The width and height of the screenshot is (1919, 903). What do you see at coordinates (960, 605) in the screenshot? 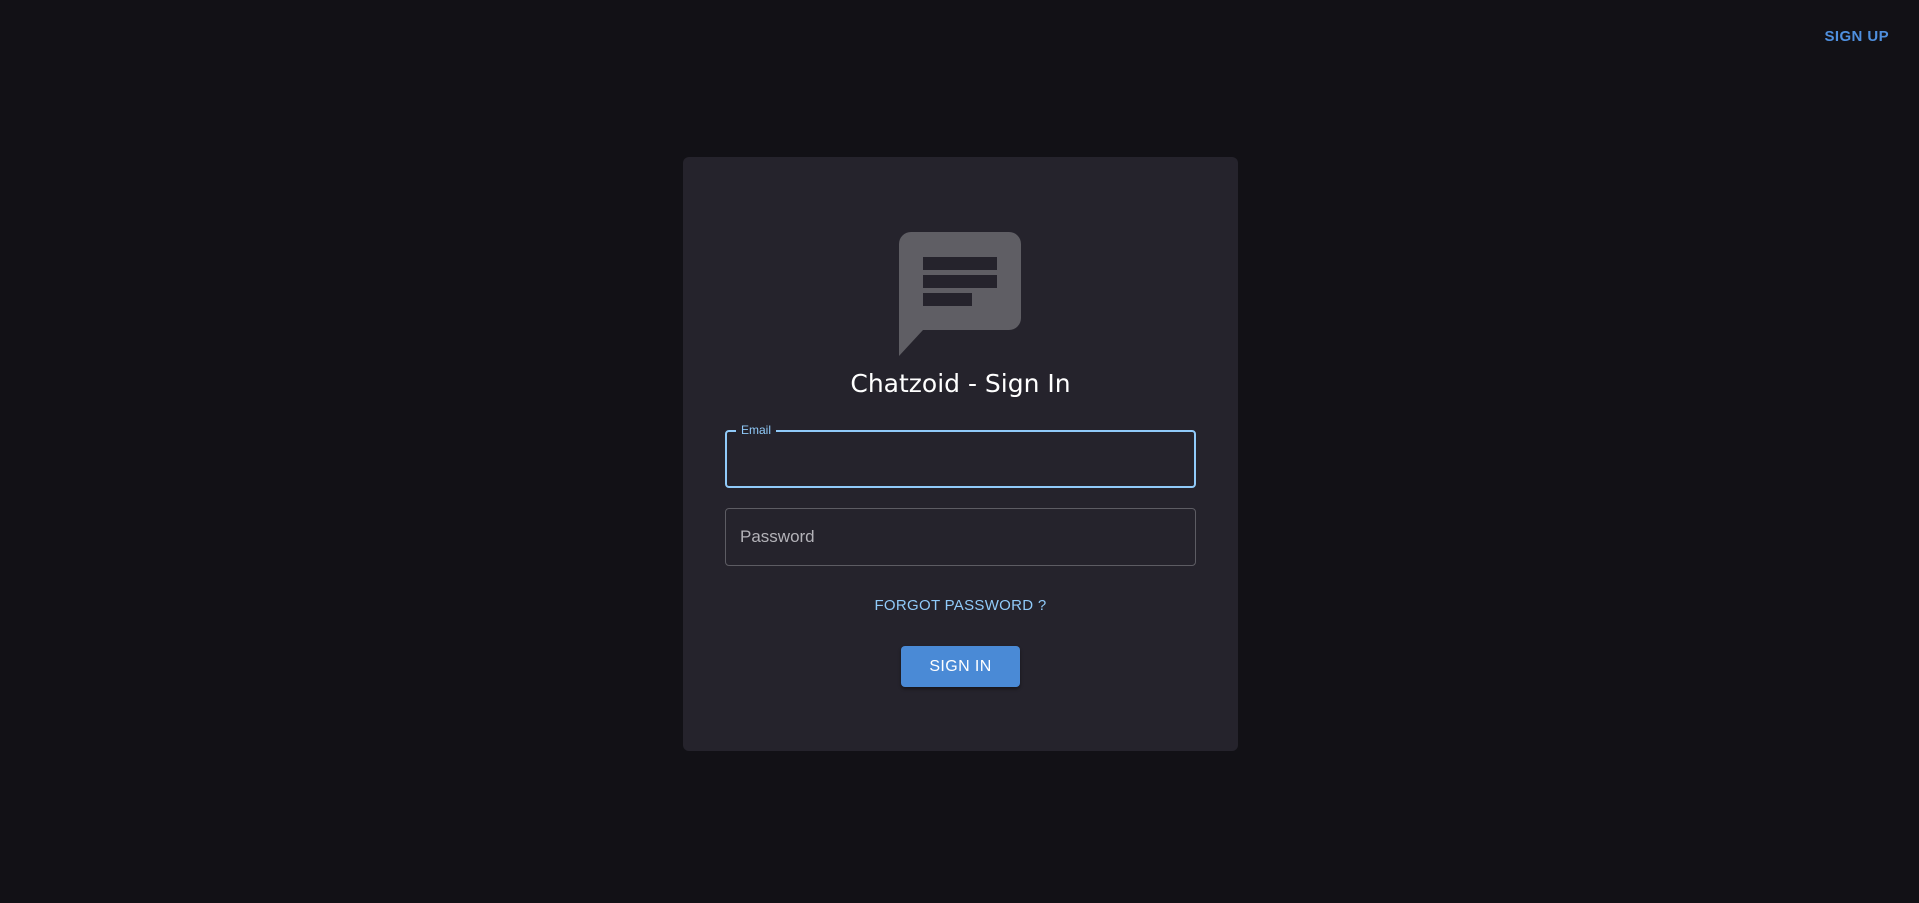
I see `forgot-password-link: FORGOT PASSWORD ?` at bounding box center [960, 605].